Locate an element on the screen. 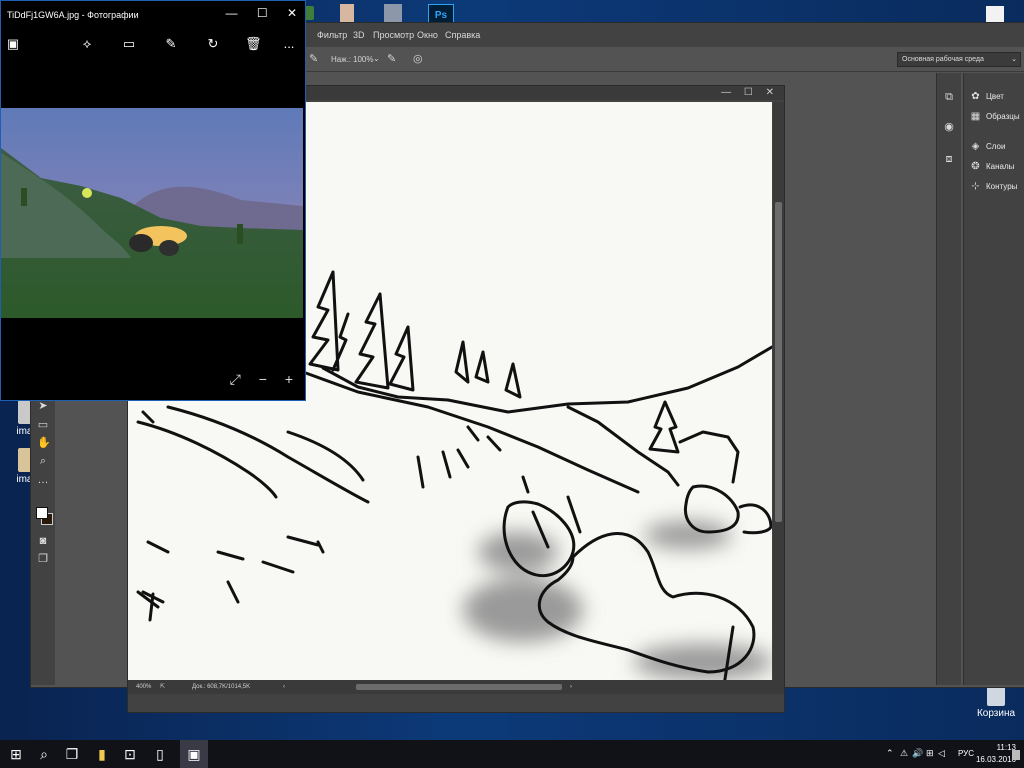 This screenshot has height=768, width=1024. volume-icon: ◁ is located at coordinates (941, 753).